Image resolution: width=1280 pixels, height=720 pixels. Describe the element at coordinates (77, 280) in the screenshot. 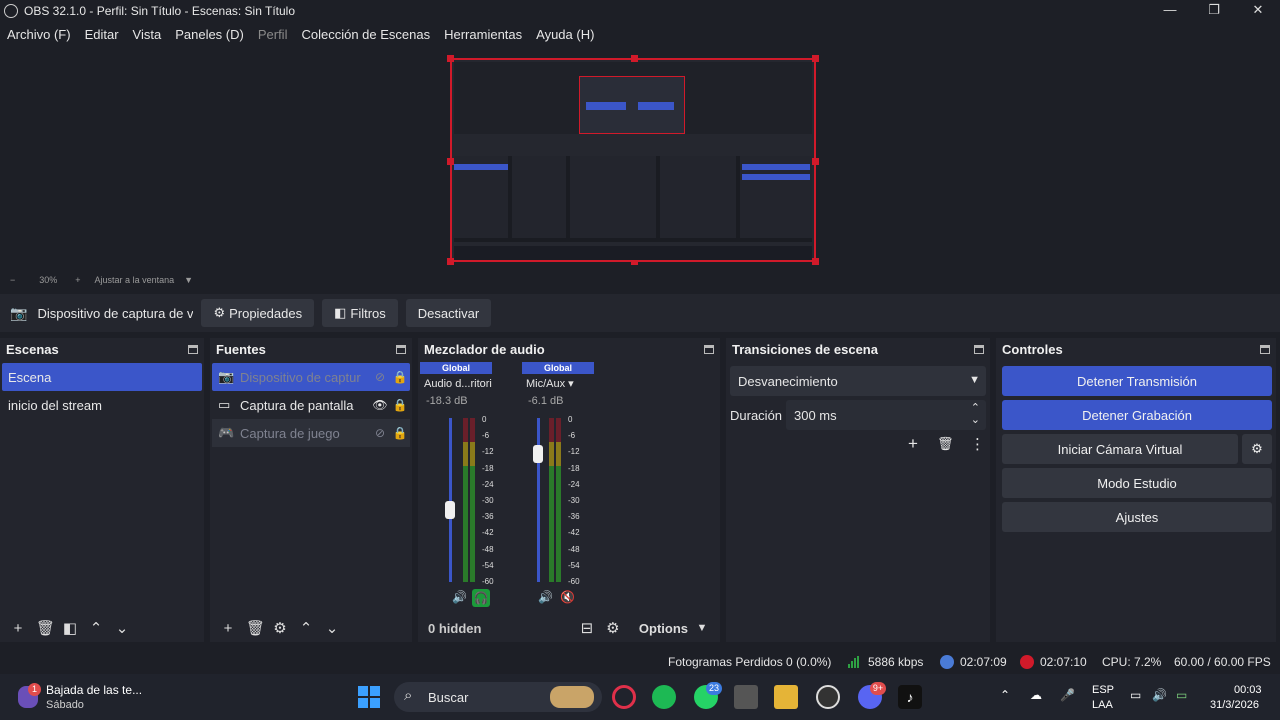

I see `zoom-in-button: +` at that location.